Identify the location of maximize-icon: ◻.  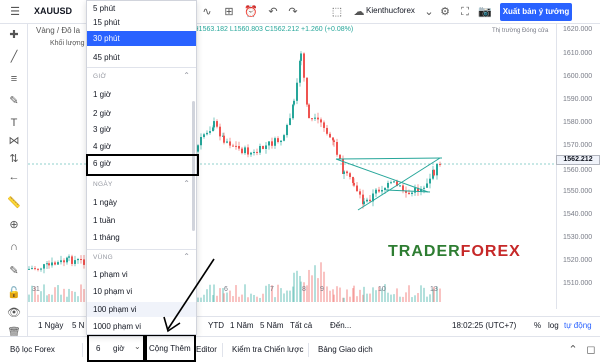
(591, 350).